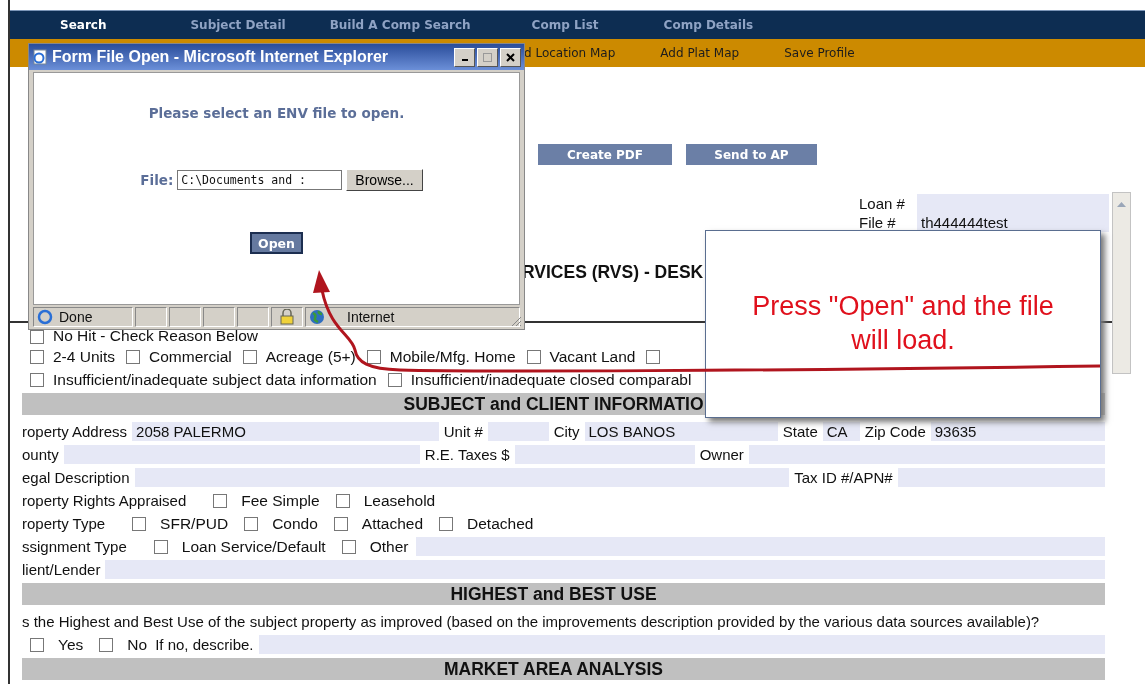 This screenshot has height=684, width=1145. What do you see at coordinates (878, 222) in the screenshot?
I see `field-label: File #` at bounding box center [878, 222].